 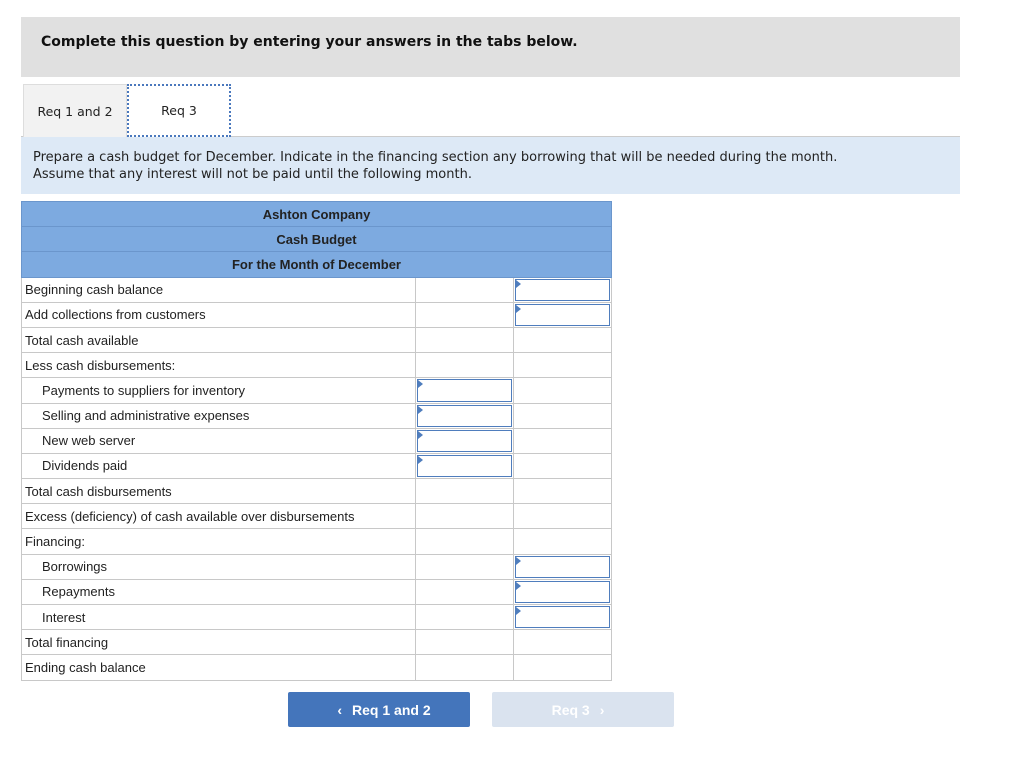 I want to click on prev-req-button: ‹ Req 1 and 2, so click(x=379, y=709).